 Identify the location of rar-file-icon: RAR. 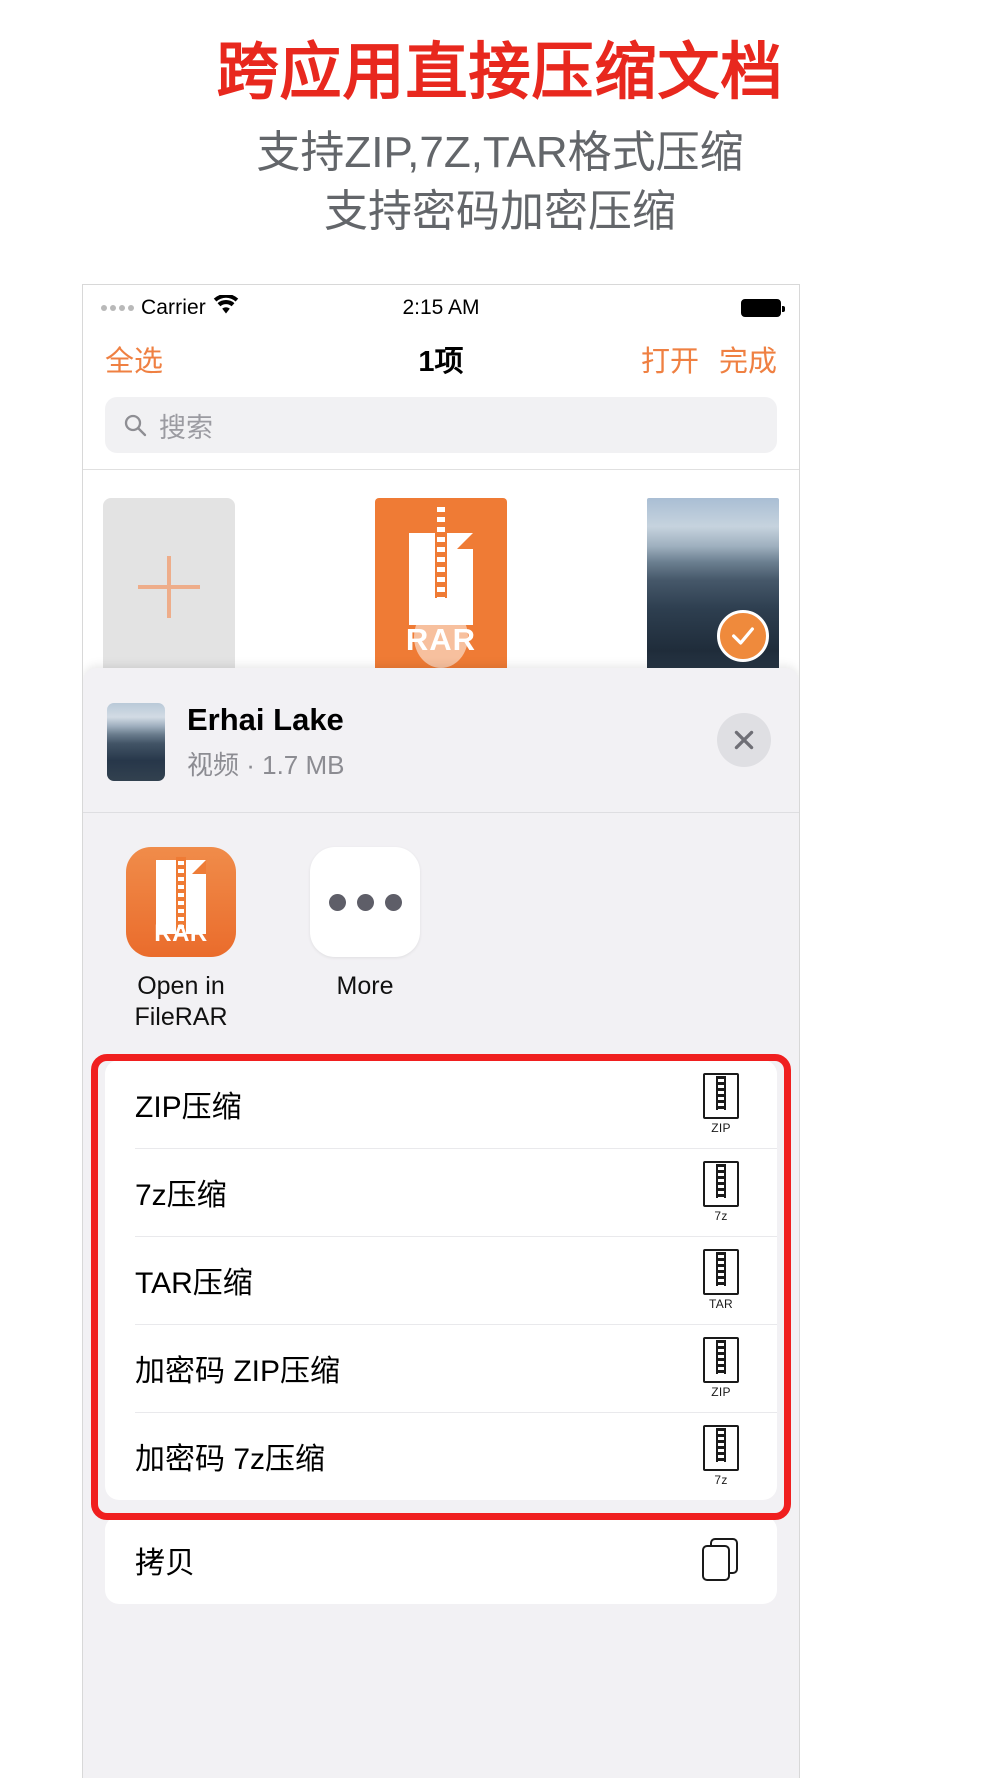
(441, 587).